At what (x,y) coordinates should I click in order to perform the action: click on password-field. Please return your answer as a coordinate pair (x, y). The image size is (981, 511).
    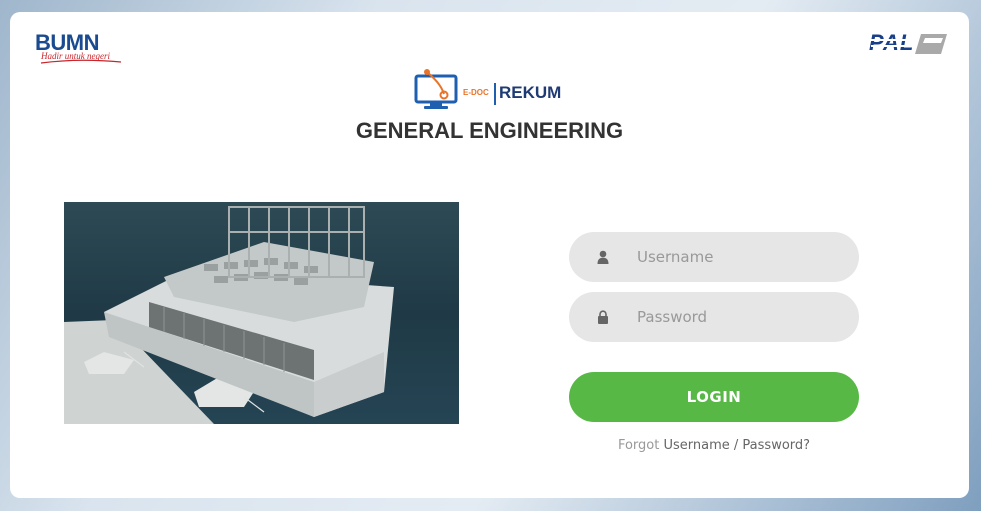
    Looking at the image, I should click on (714, 317).